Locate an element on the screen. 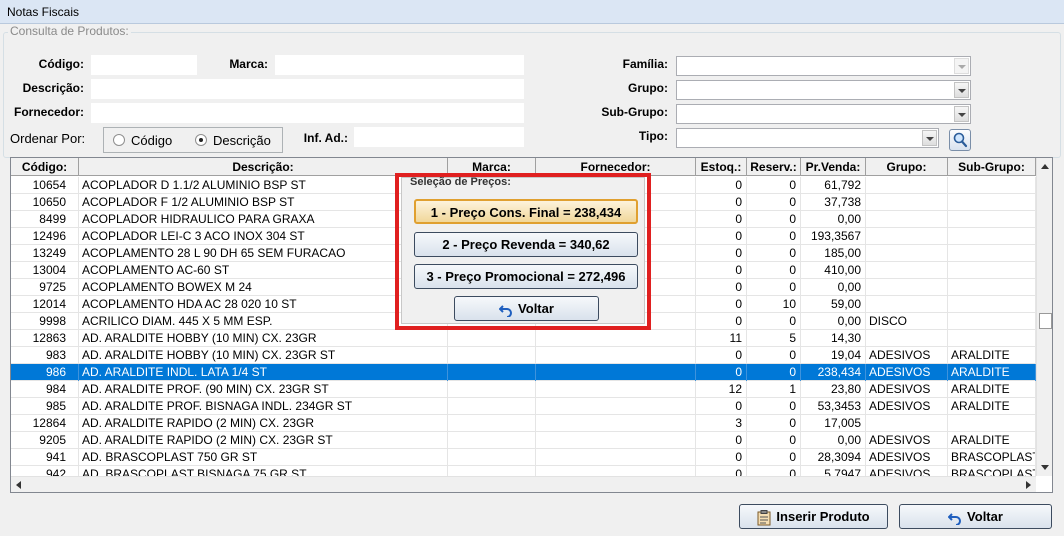 The height and width of the screenshot is (536, 1064). scroll-right-icon is located at coordinates (1027, 484).